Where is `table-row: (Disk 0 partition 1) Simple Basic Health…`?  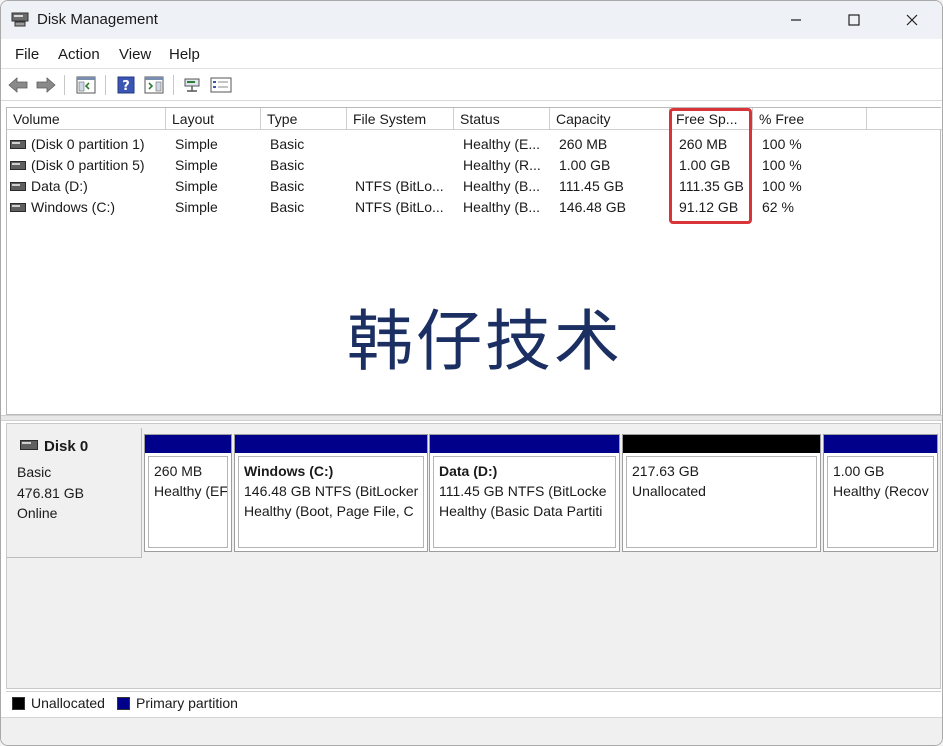
table-row: (Disk 0 partition 1) Simple Basic Health… is located at coordinates (472, 144).